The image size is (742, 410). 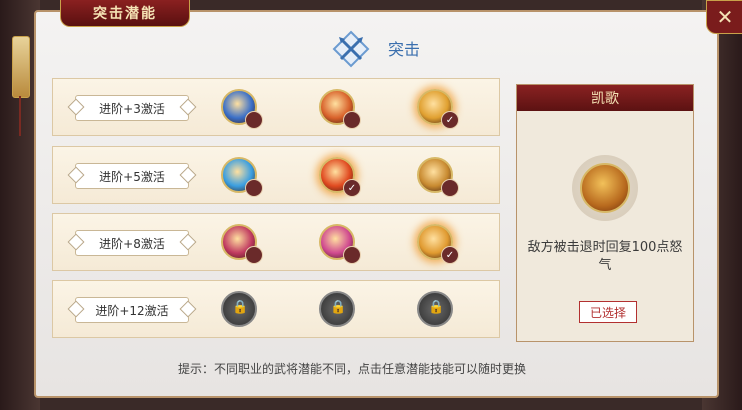 I want to click on panel-title: 突击潜能, so click(x=125, y=14).